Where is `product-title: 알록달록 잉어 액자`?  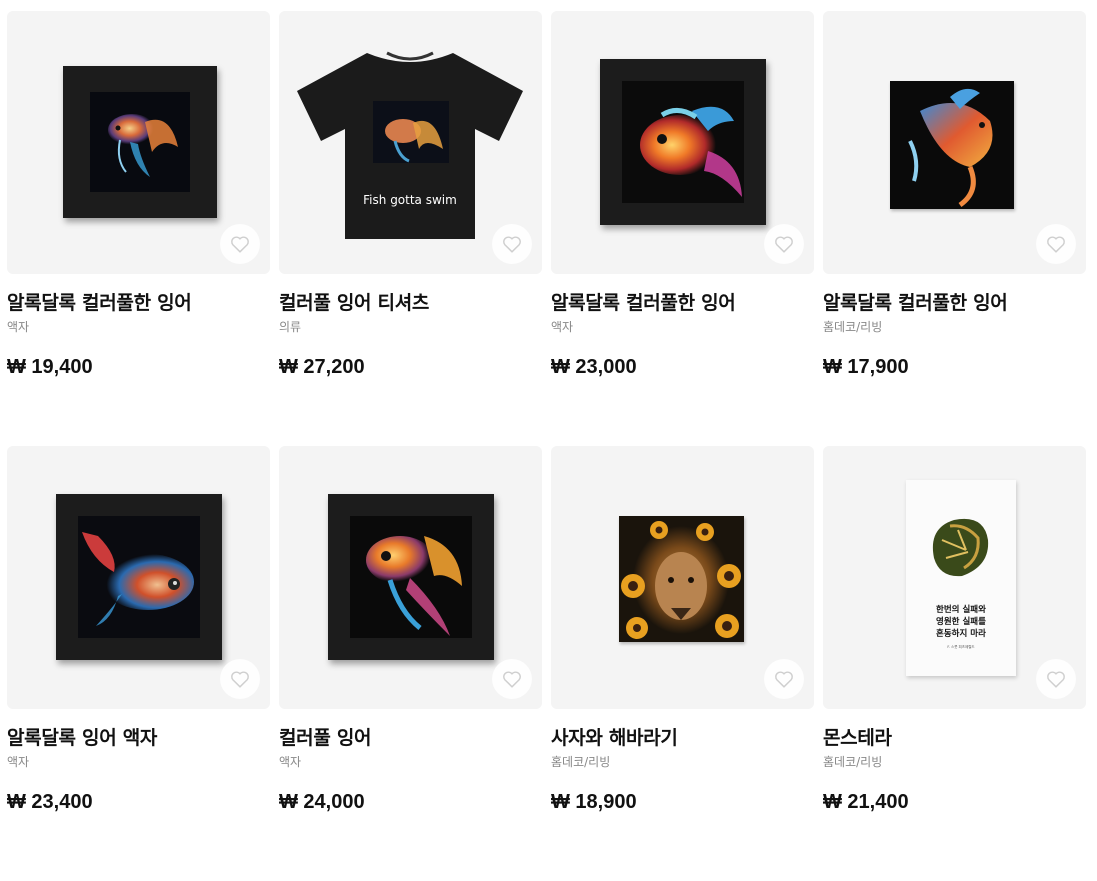
product-title: 알록달록 잉어 액자 is located at coordinates (138, 738).